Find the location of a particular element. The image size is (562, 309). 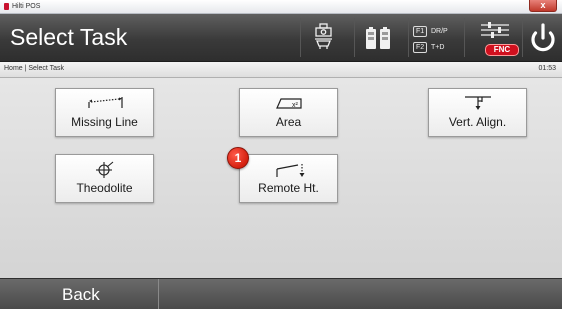

theodolite-icon is located at coordinates (105, 169).